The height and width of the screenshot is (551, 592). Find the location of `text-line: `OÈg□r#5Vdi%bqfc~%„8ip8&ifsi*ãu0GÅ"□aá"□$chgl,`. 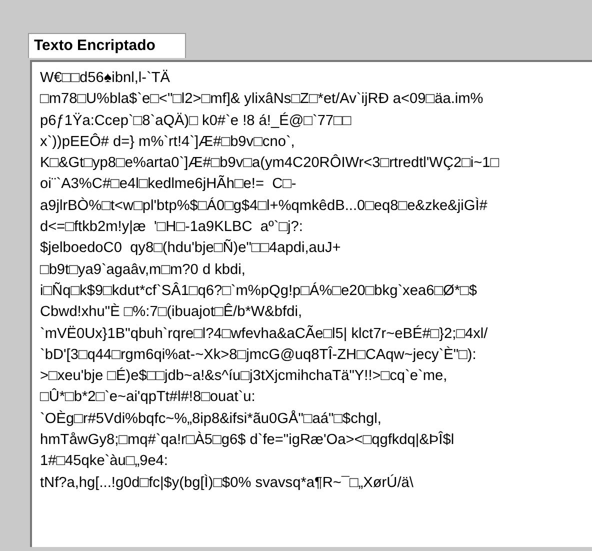

text-line: `OÈg□r#5Vdi%bqfc~%„8ip8&ifsi*ãu0GÅ"□aá"□$chgl, is located at coordinates (211, 419).